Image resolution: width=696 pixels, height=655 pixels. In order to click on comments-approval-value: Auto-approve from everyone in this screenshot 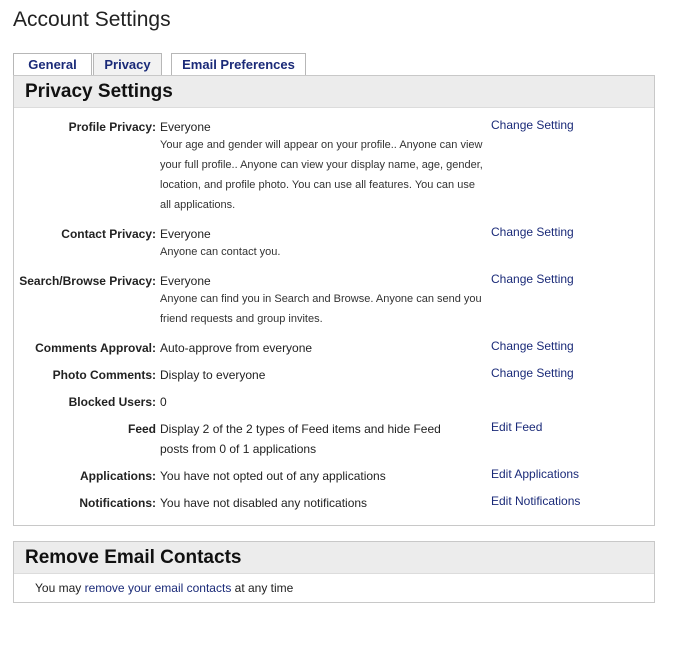, I will do `click(236, 348)`.